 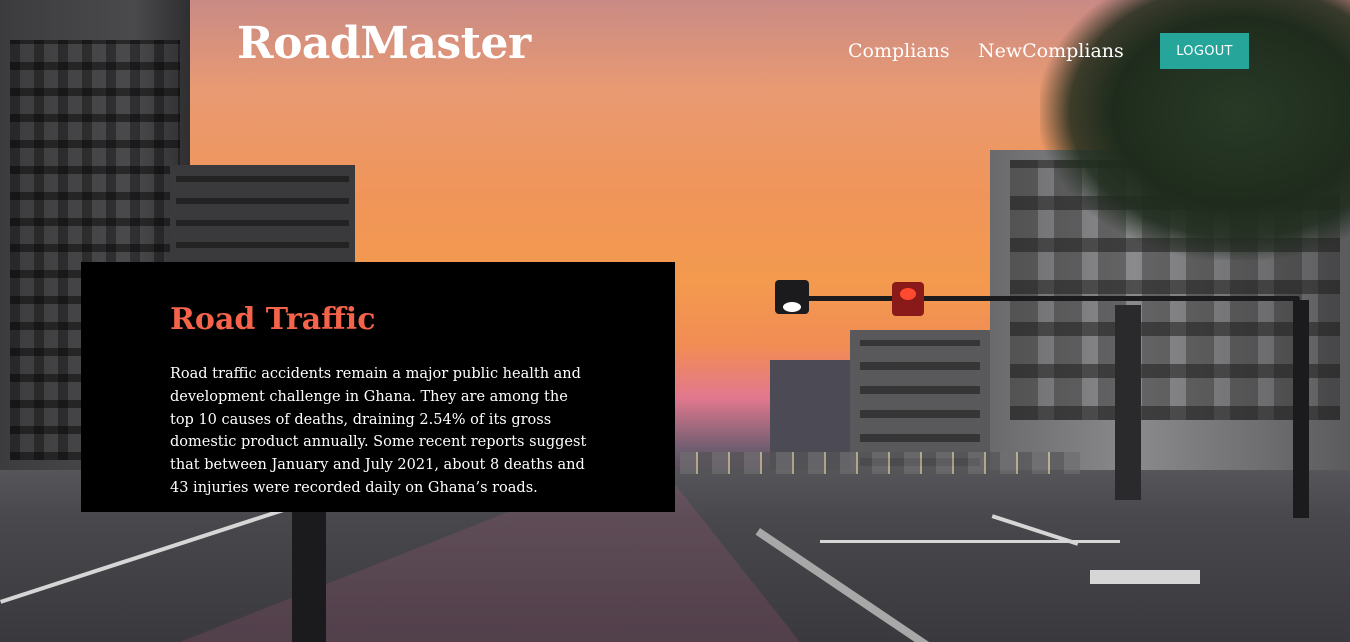 I want to click on traffic-light-pole, so click(x=1301, y=409).